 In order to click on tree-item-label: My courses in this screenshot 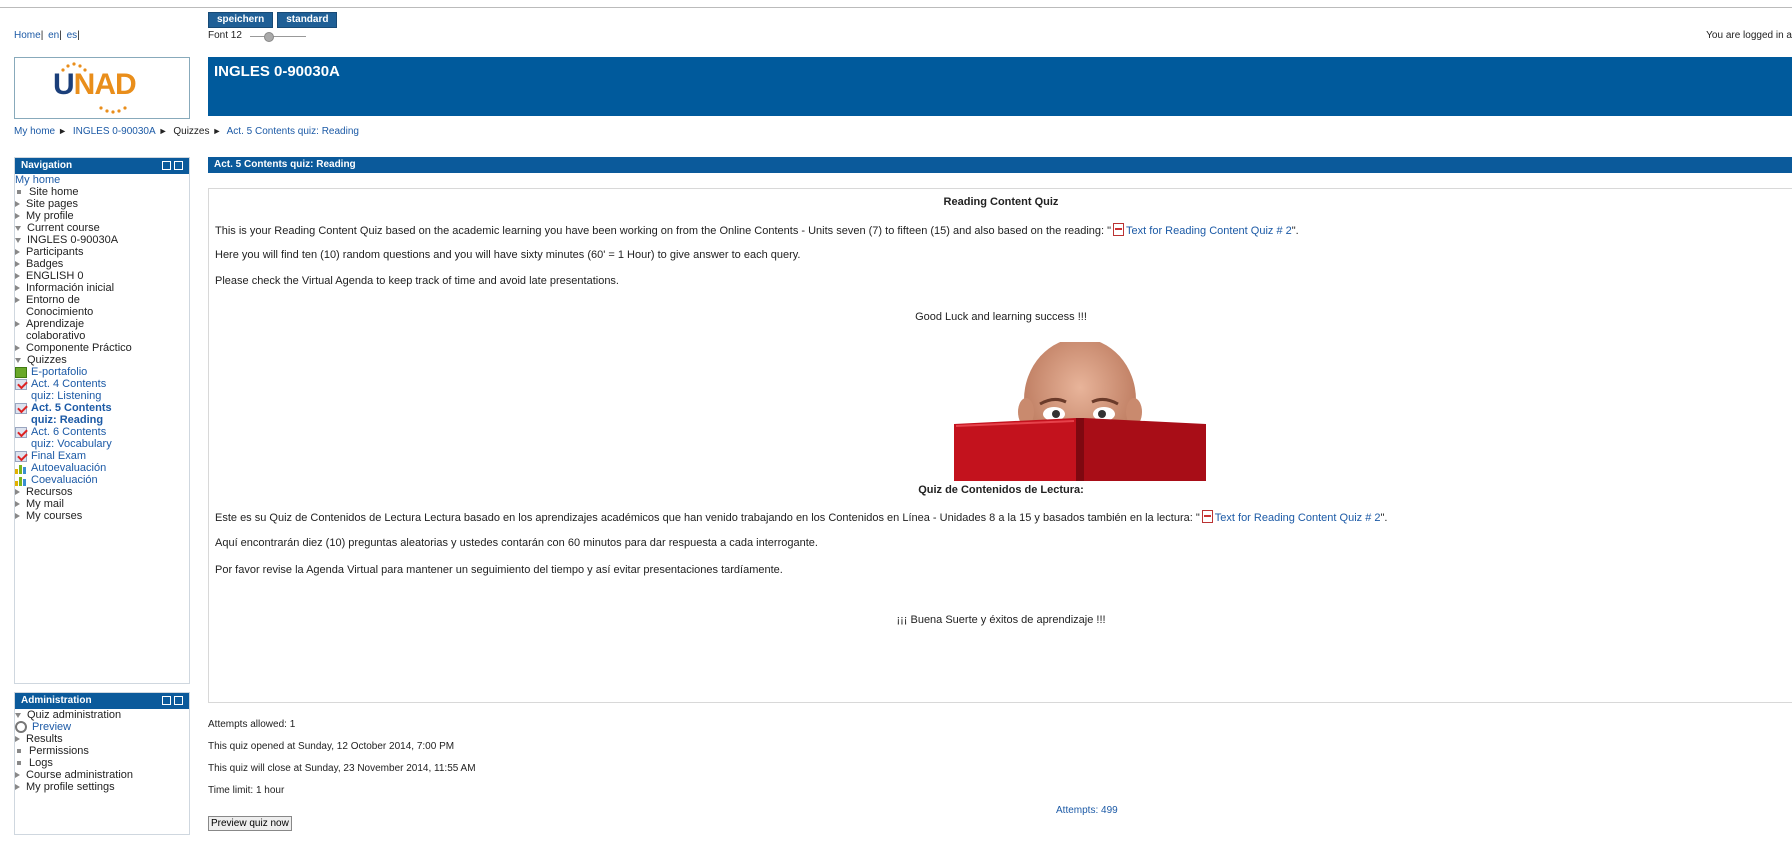, I will do `click(54, 516)`.